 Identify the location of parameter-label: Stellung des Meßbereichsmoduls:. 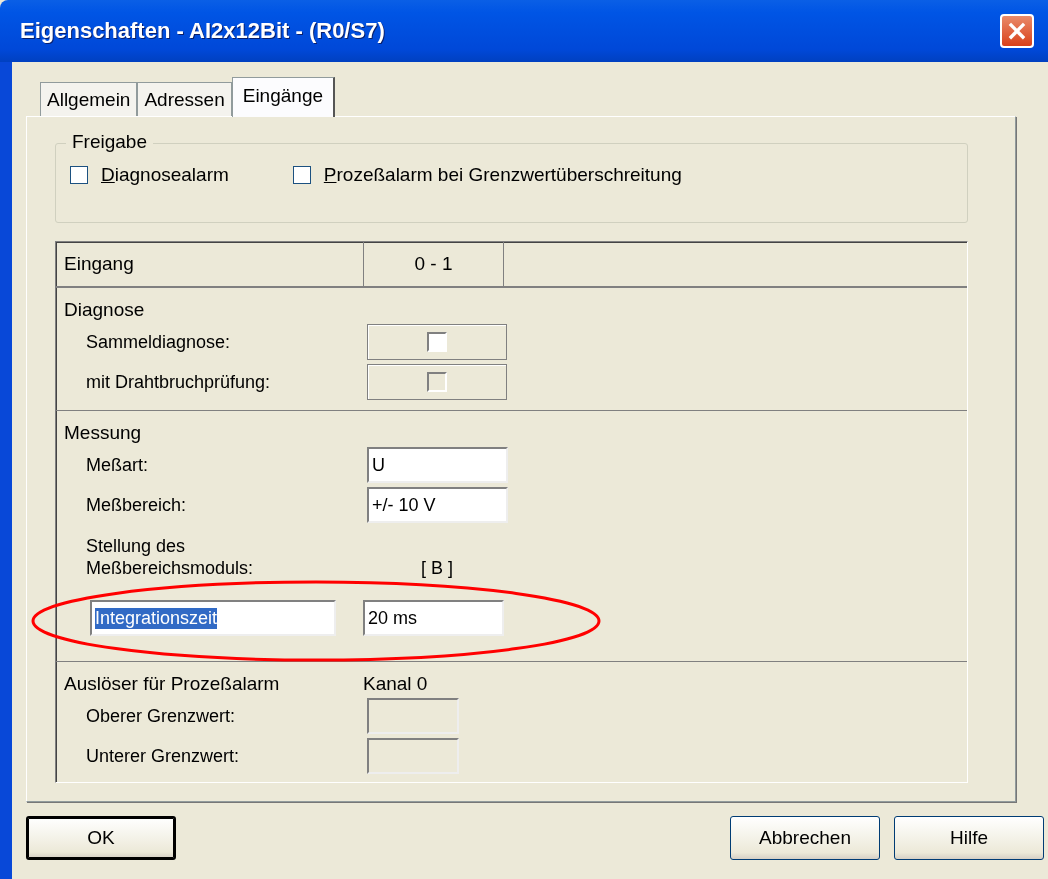
(170, 557).